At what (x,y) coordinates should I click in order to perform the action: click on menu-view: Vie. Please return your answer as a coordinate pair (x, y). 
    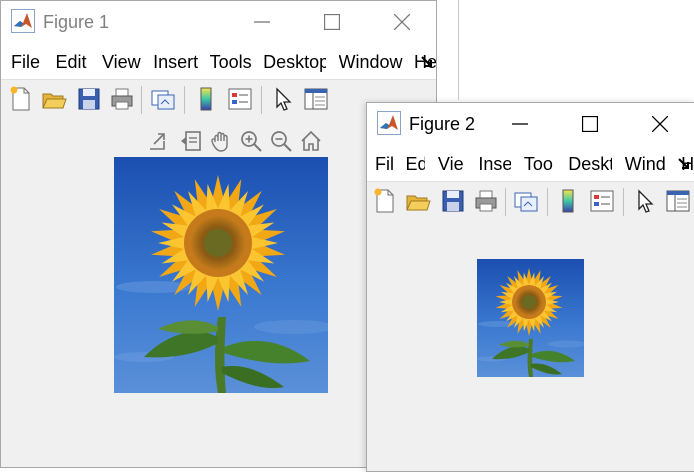
    Looking at the image, I should click on (452, 160).